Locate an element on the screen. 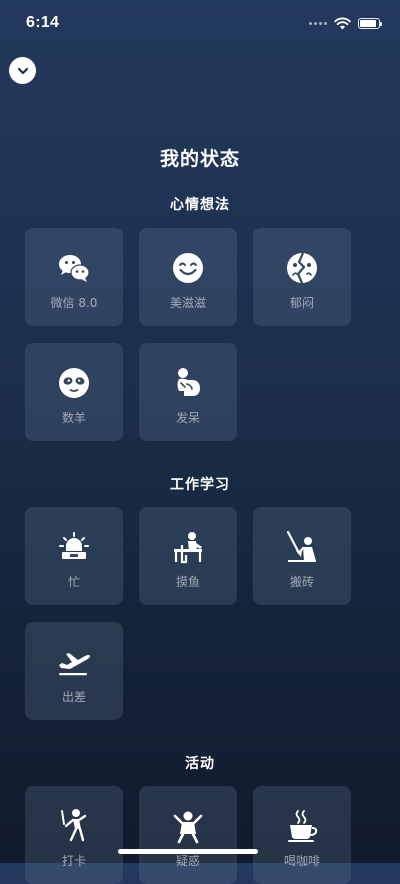  status-bar: 6:14 is located at coordinates (200, 22).